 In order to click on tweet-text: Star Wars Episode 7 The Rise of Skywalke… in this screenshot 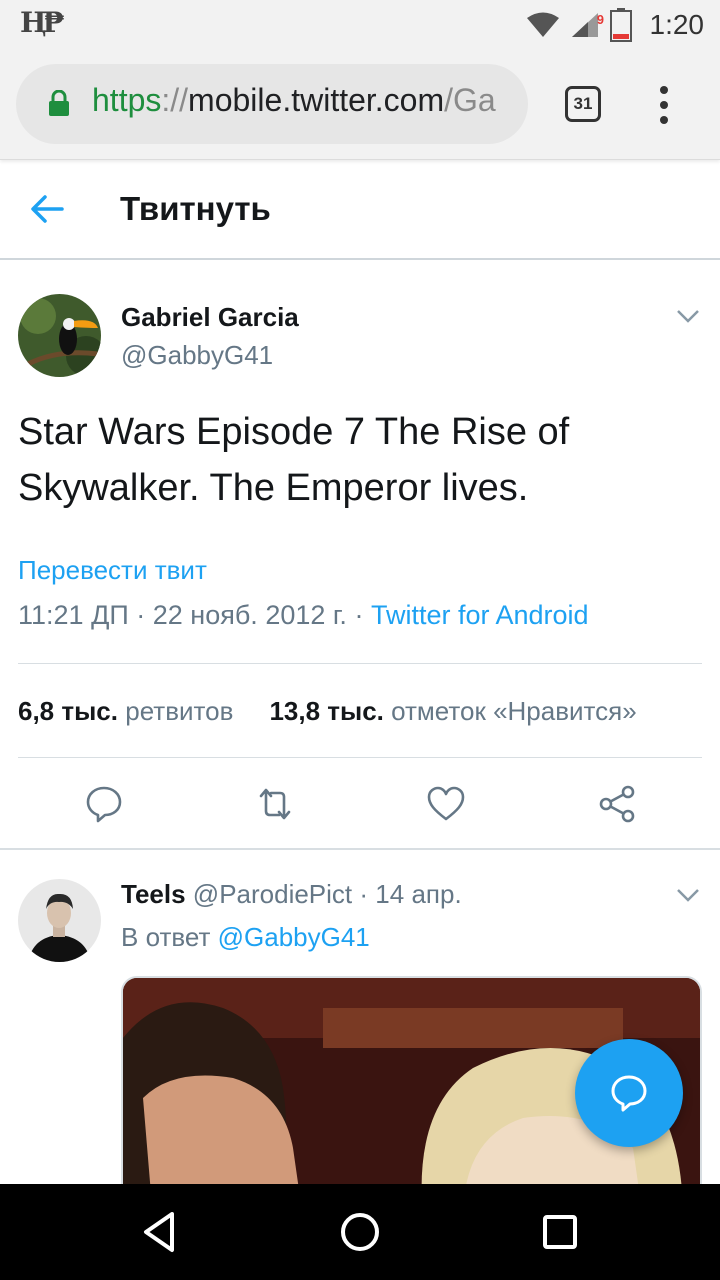, I will do `click(294, 460)`.